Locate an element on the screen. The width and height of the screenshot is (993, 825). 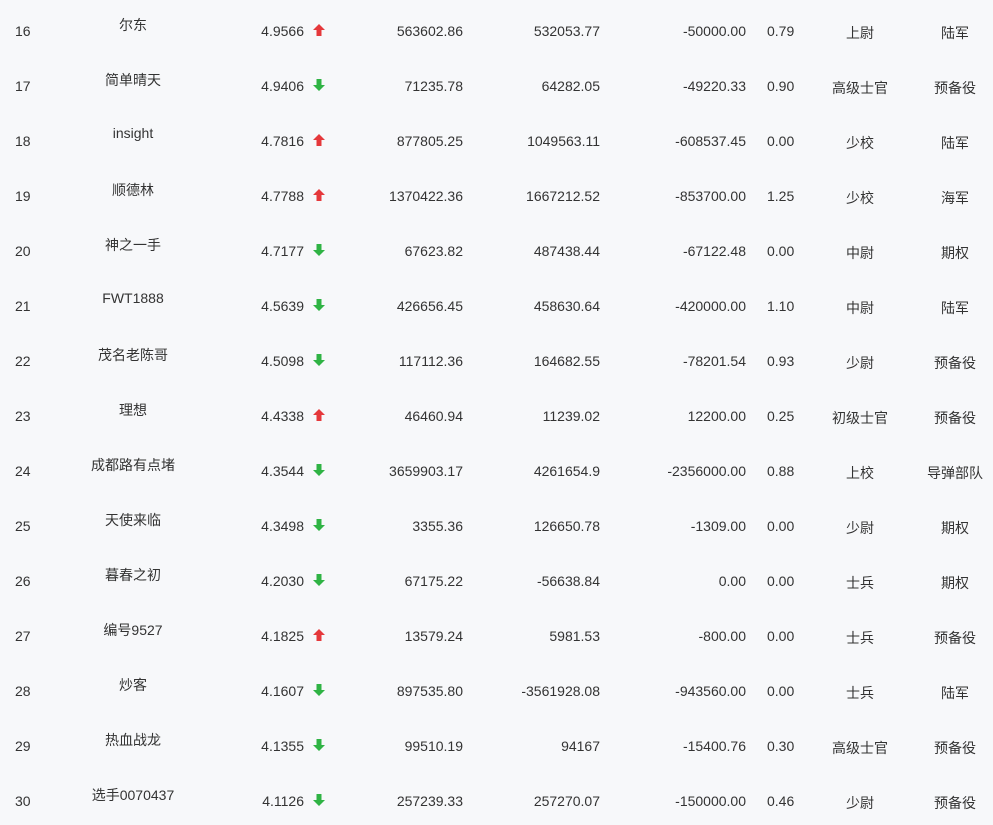
player-name: 理想 is located at coordinates (133, 410).